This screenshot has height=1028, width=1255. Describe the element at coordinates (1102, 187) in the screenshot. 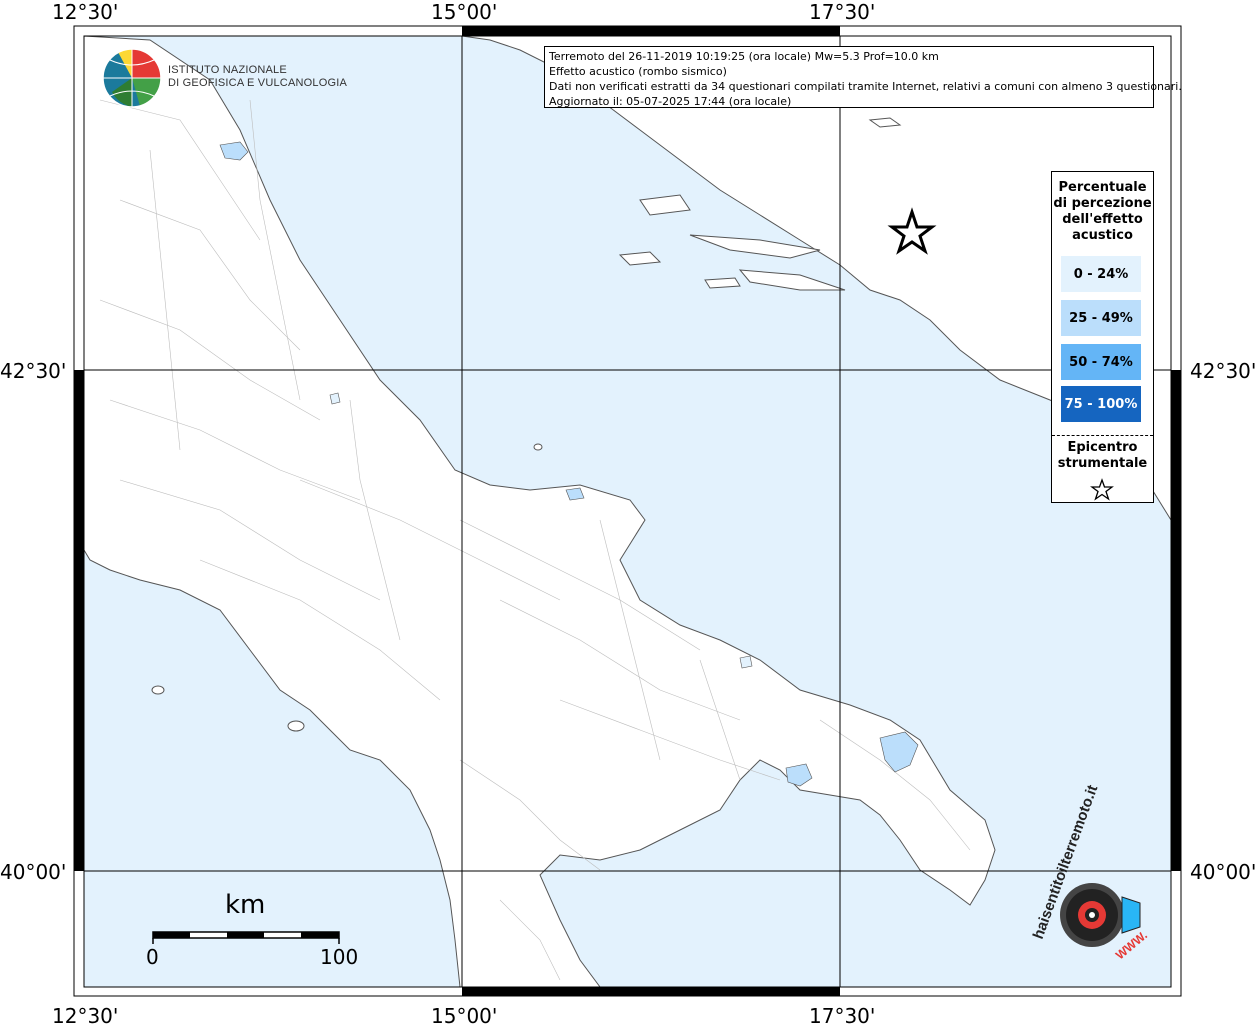

I see `legend-title-line: Percentuale` at that location.